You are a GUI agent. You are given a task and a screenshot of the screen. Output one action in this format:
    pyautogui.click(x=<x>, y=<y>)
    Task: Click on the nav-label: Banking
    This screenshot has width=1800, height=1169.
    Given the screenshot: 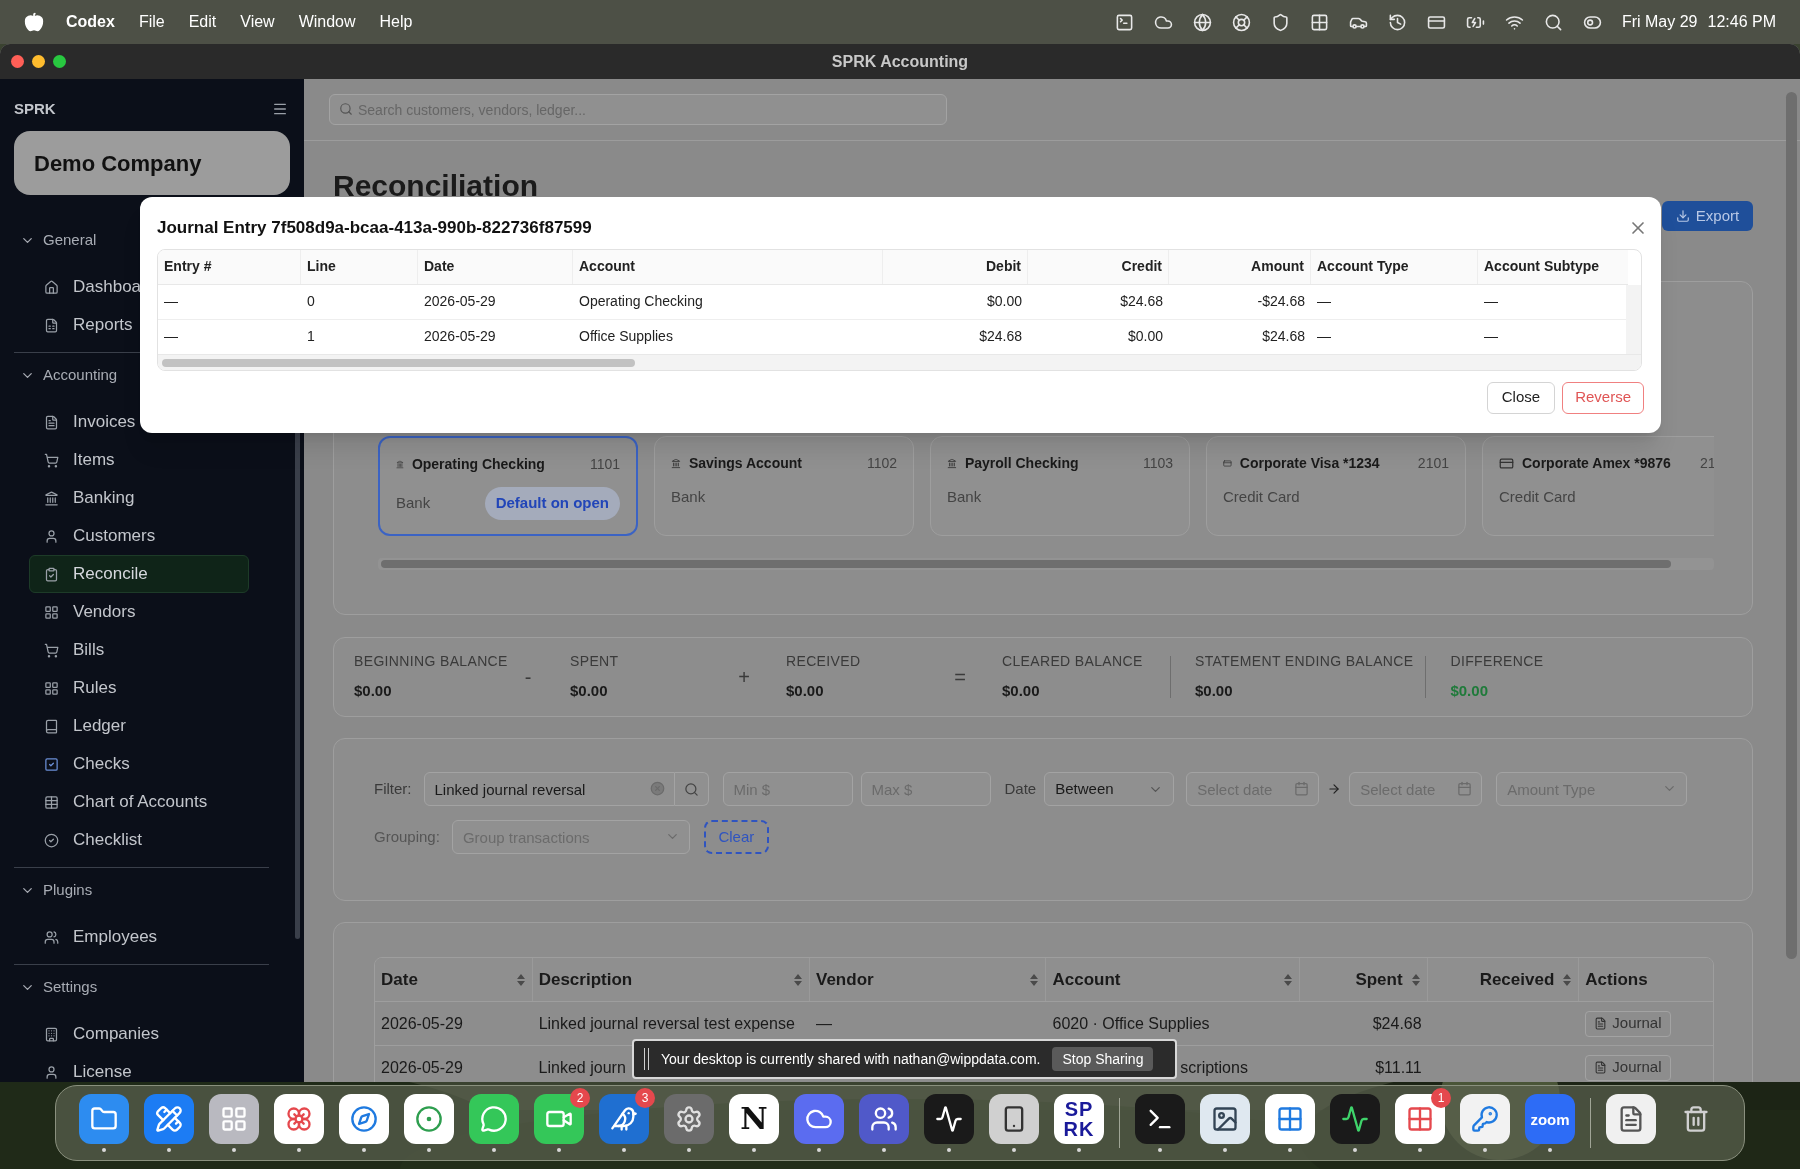 What is the action you would take?
    pyautogui.click(x=104, y=498)
    